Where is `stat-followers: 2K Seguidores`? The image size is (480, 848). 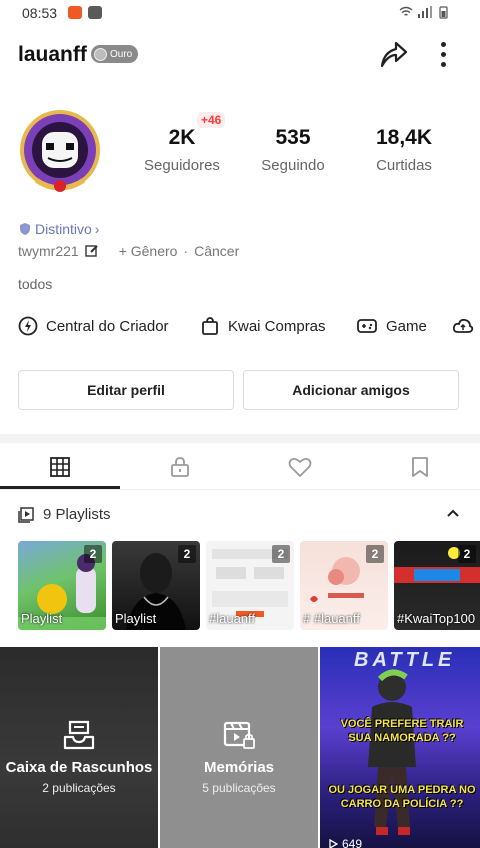 stat-followers: 2K Seguidores is located at coordinates (182, 150).